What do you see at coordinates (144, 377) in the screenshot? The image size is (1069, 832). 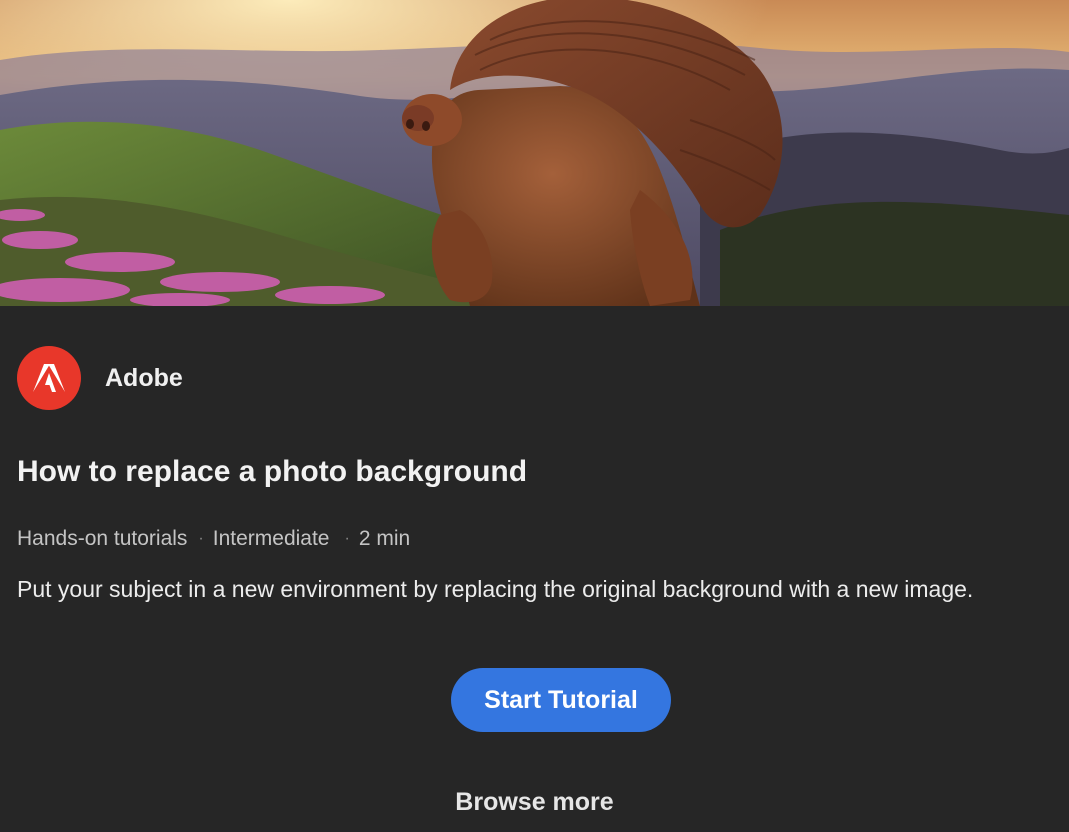 I see `publisher-name: Adobe` at bounding box center [144, 377].